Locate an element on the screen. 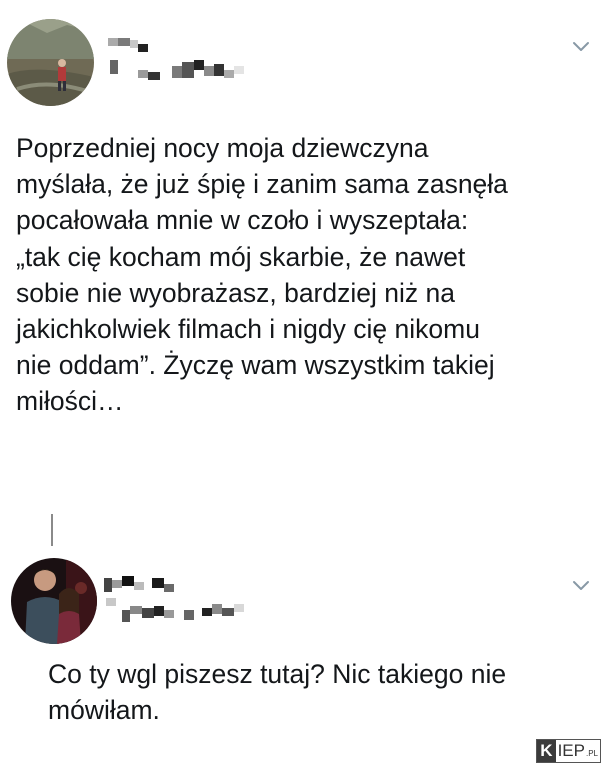 Image resolution: width=610 pixels, height=771 pixels. couple-photo-avatar is located at coordinates (54, 601).